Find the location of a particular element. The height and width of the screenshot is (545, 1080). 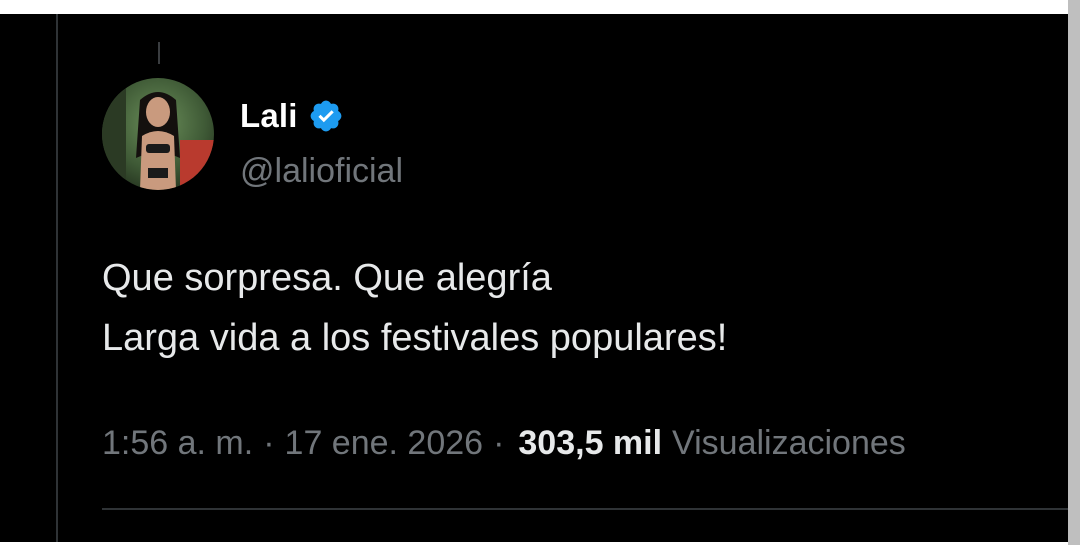

verified-badge-icon is located at coordinates (326, 116).